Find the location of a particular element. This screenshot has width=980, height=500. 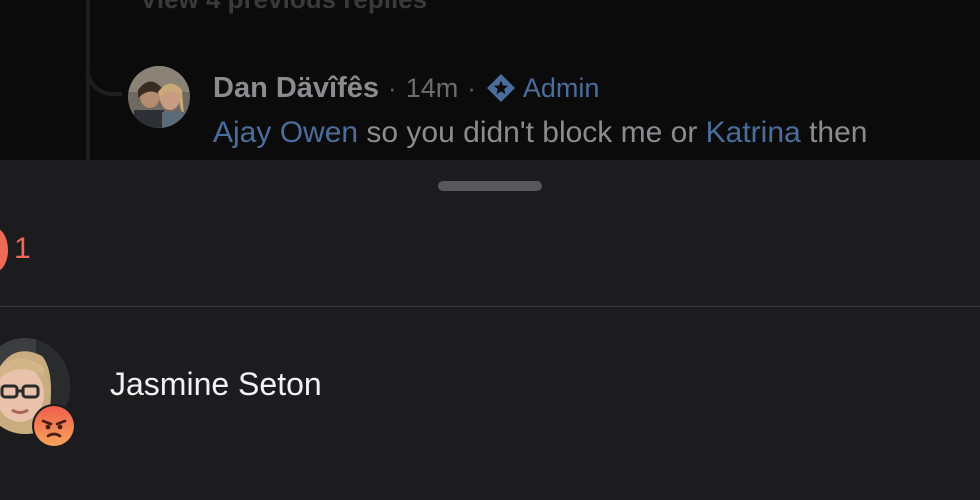

admin-badge-label: Admin is located at coordinates (561, 87).